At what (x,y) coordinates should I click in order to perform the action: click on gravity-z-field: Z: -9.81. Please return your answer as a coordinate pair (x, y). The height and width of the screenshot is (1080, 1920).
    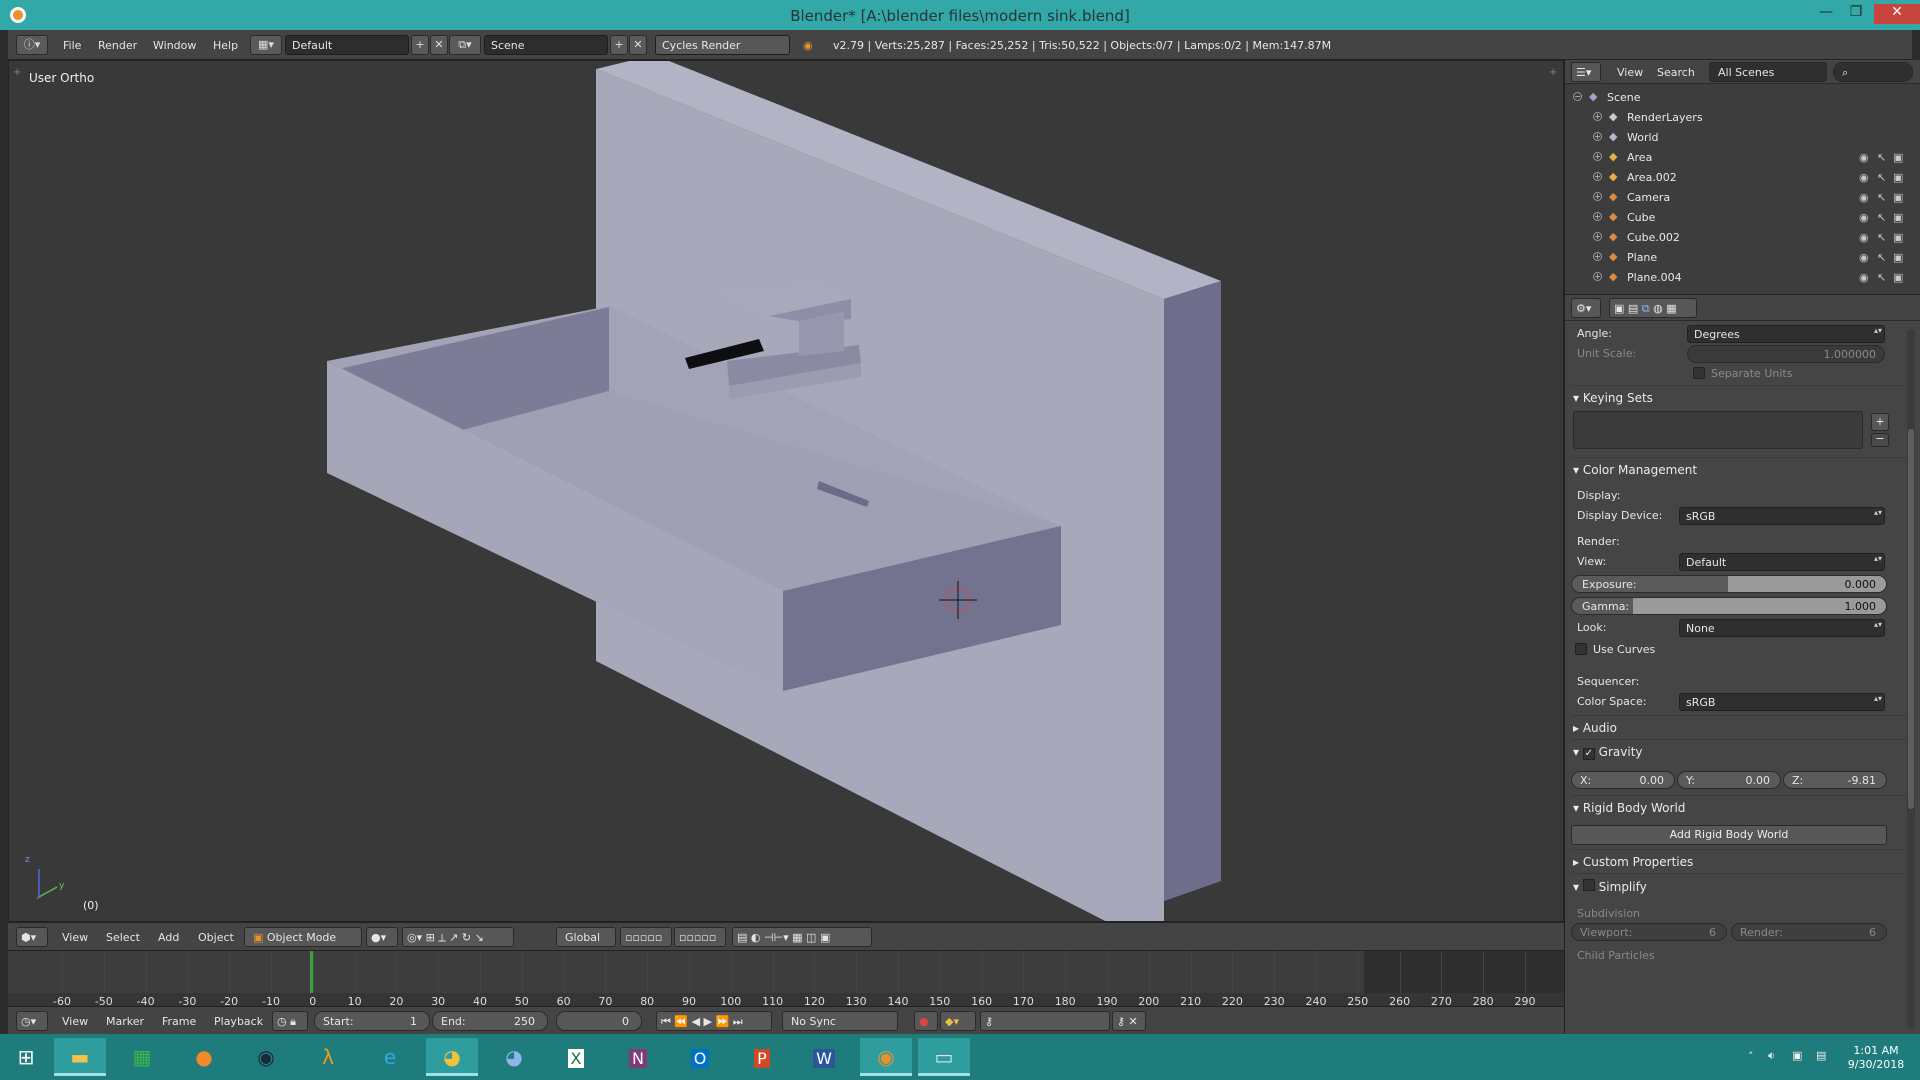
    Looking at the image, I should click on (1835, 780).